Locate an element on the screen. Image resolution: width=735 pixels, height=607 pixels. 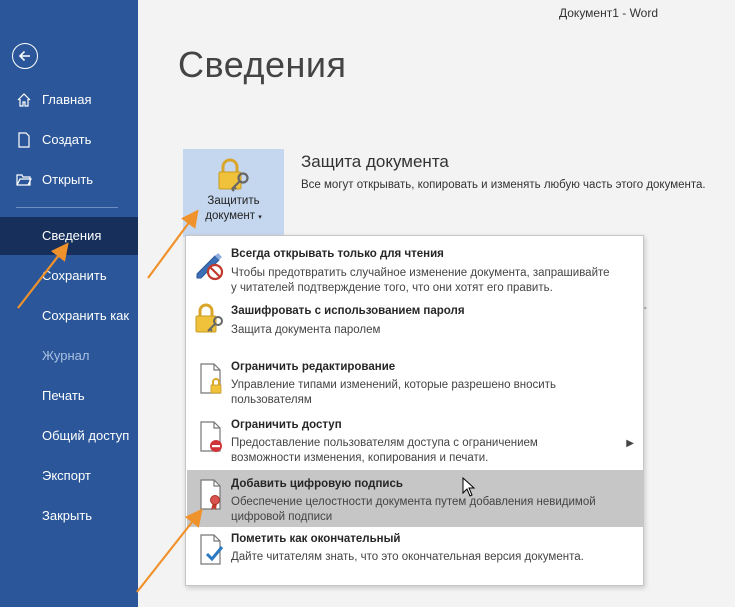
nav-close: Закрыть is located at coordinates (69, 516).